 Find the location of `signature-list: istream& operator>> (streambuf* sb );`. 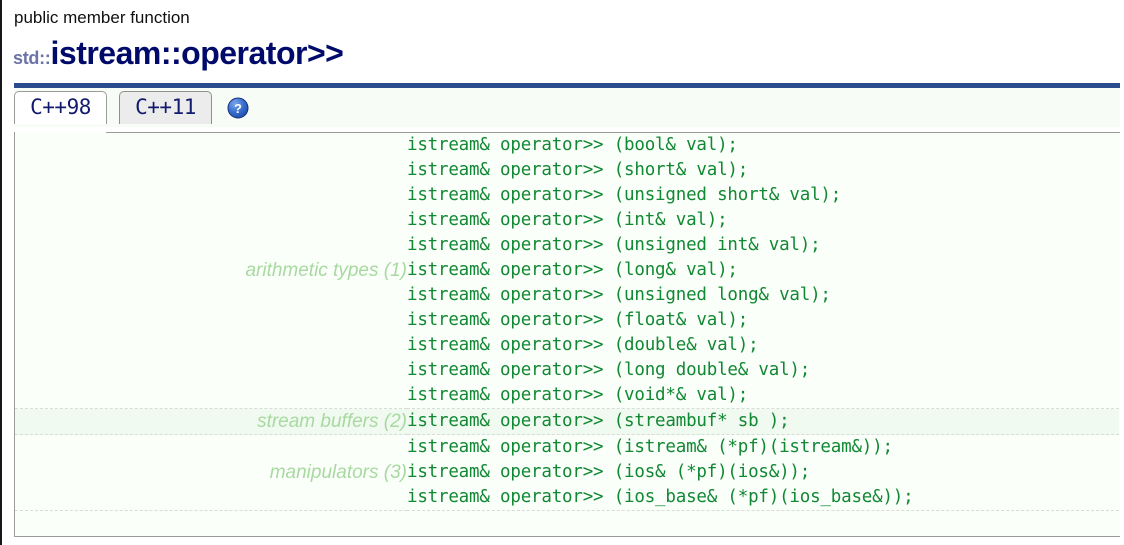

signature-list: istream& operator>> (streambuf* sb ); is located at coordinates (763, 421).